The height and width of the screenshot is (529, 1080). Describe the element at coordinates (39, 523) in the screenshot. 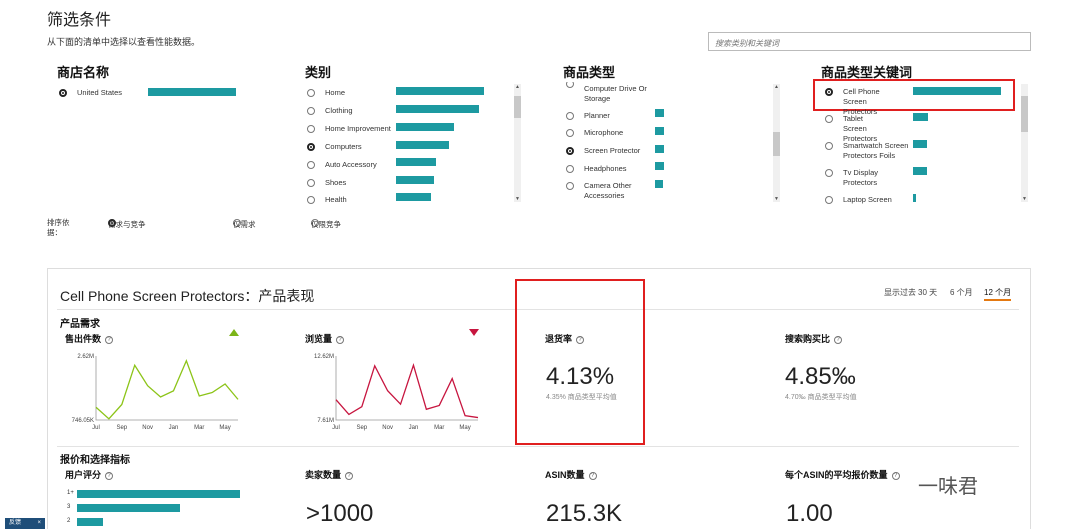

I see `close-icon: ×` at that location.